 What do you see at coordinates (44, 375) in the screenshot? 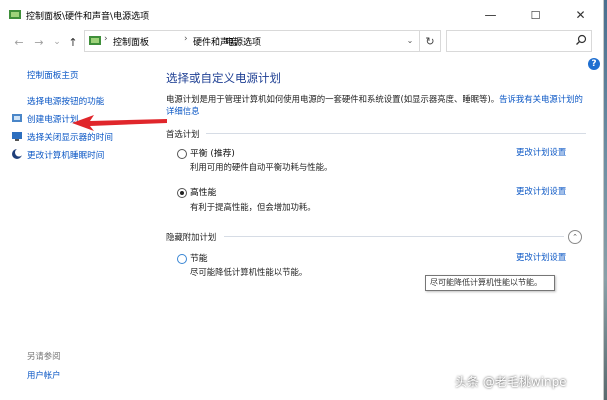
I see `user-accounts-link: 用户帐户` at bounding box center [44, 375].